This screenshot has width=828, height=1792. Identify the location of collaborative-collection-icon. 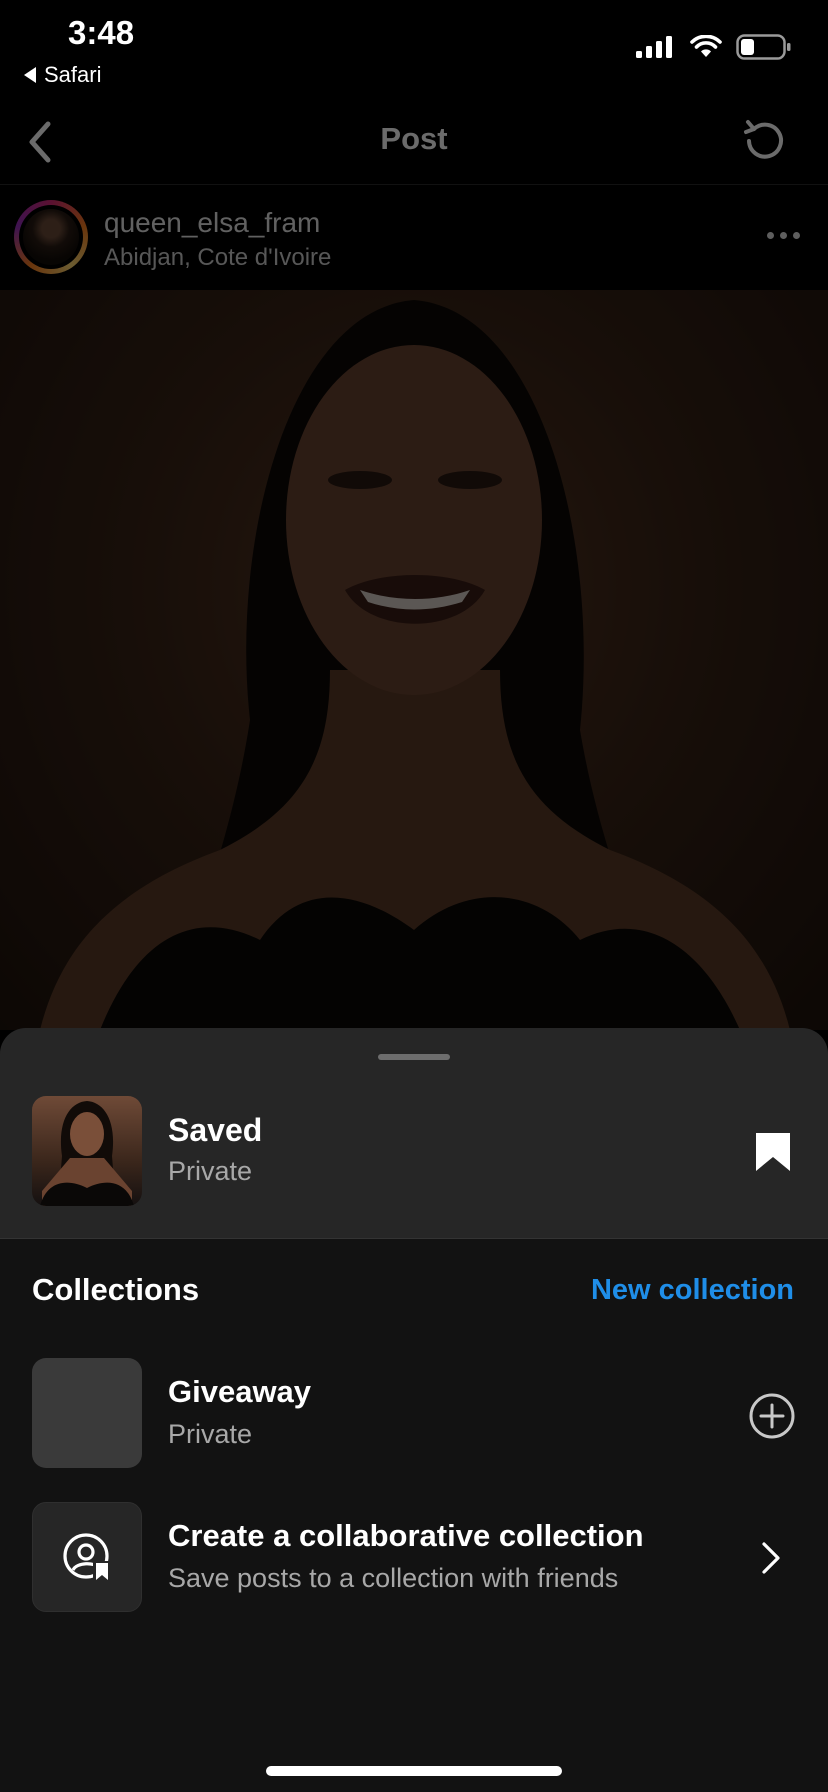
(87, 1557).